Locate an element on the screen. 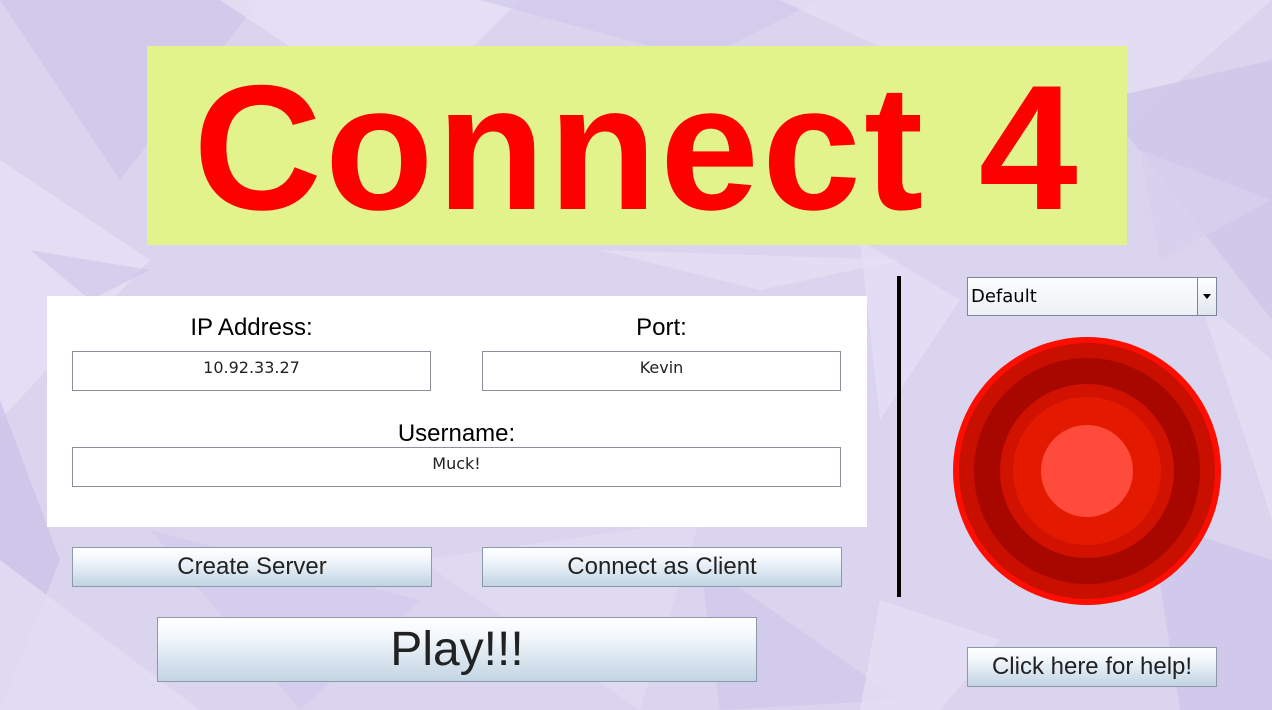 Image resolution: width=1272 pixels, height=710 pixels. play-button: Play!!! is located at coordinates (457, 649).